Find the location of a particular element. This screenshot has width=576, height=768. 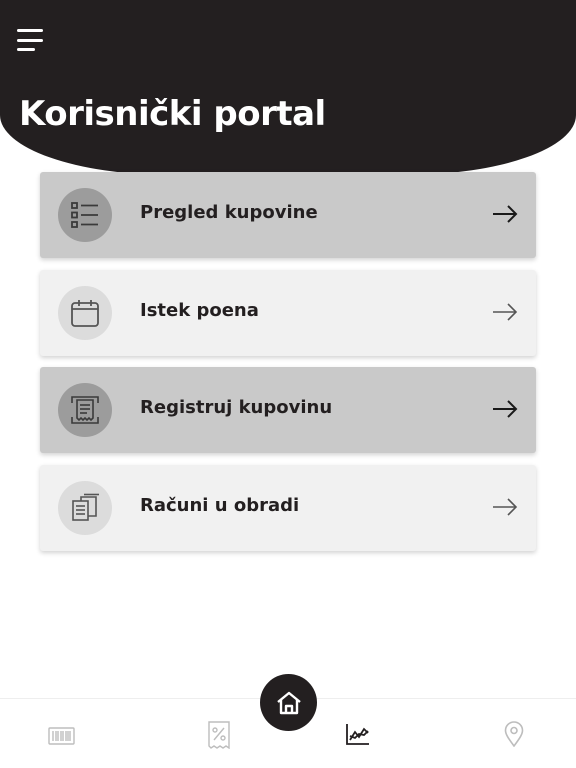

menu-item-racuni-u-obradi: Računi u obradi is located at coordinates (288, 508).